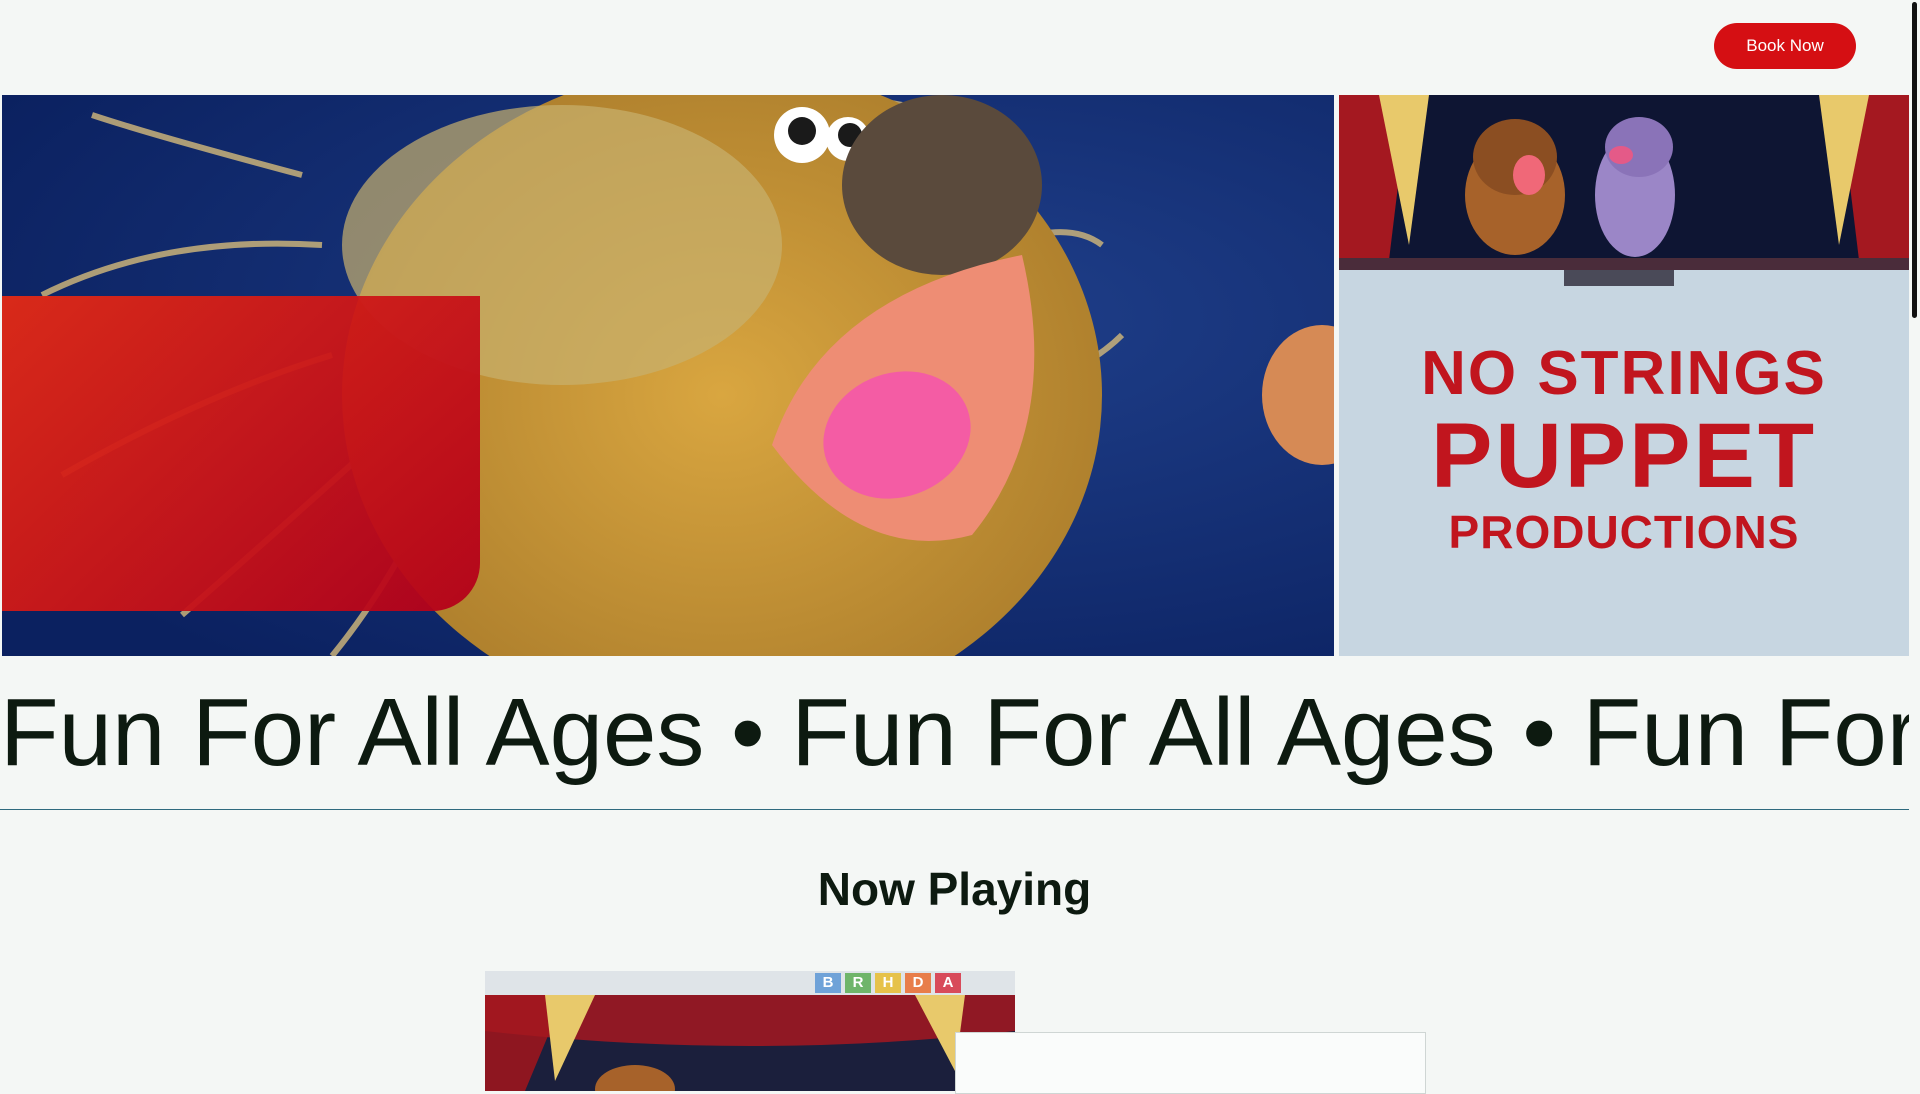 The width and height of the screenshot is (1920, 1094). I want to click on now-playing-show-card, so click(1190, 1063).